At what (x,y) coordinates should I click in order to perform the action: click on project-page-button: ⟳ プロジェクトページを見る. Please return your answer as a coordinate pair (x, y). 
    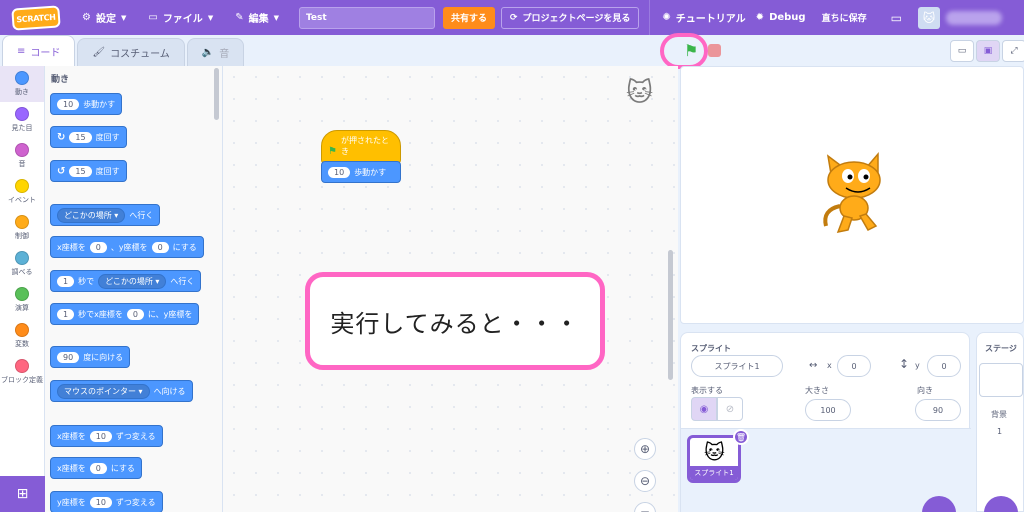
    Looking at the image, I should click on (570, 17).